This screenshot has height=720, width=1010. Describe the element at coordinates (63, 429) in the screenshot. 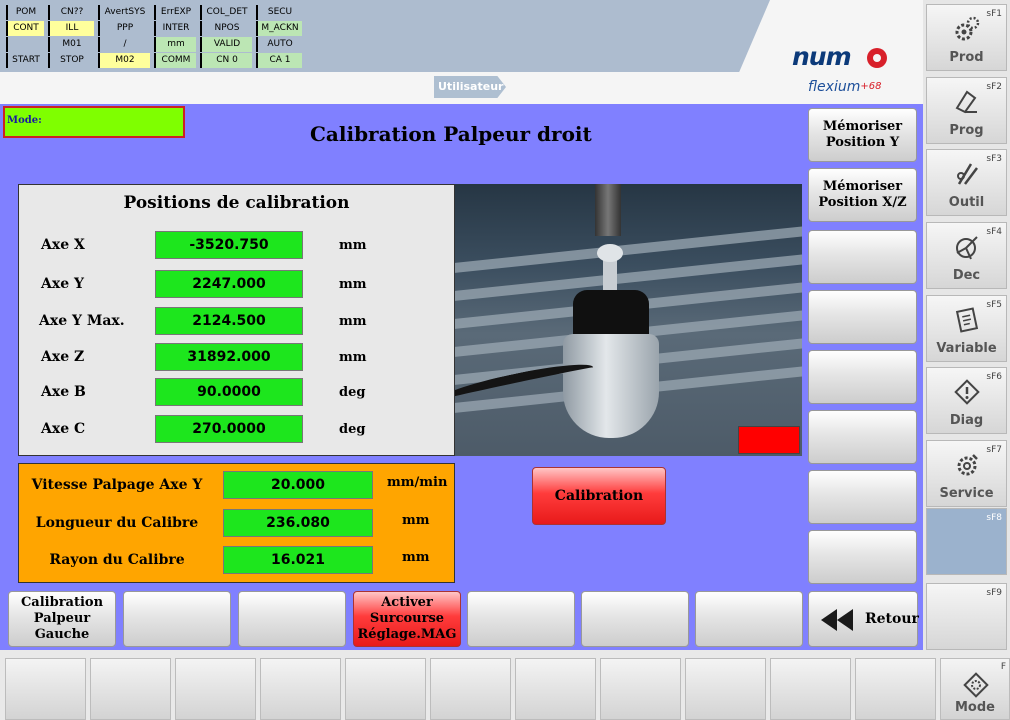

I see `axis-label: Axe C` at that location.